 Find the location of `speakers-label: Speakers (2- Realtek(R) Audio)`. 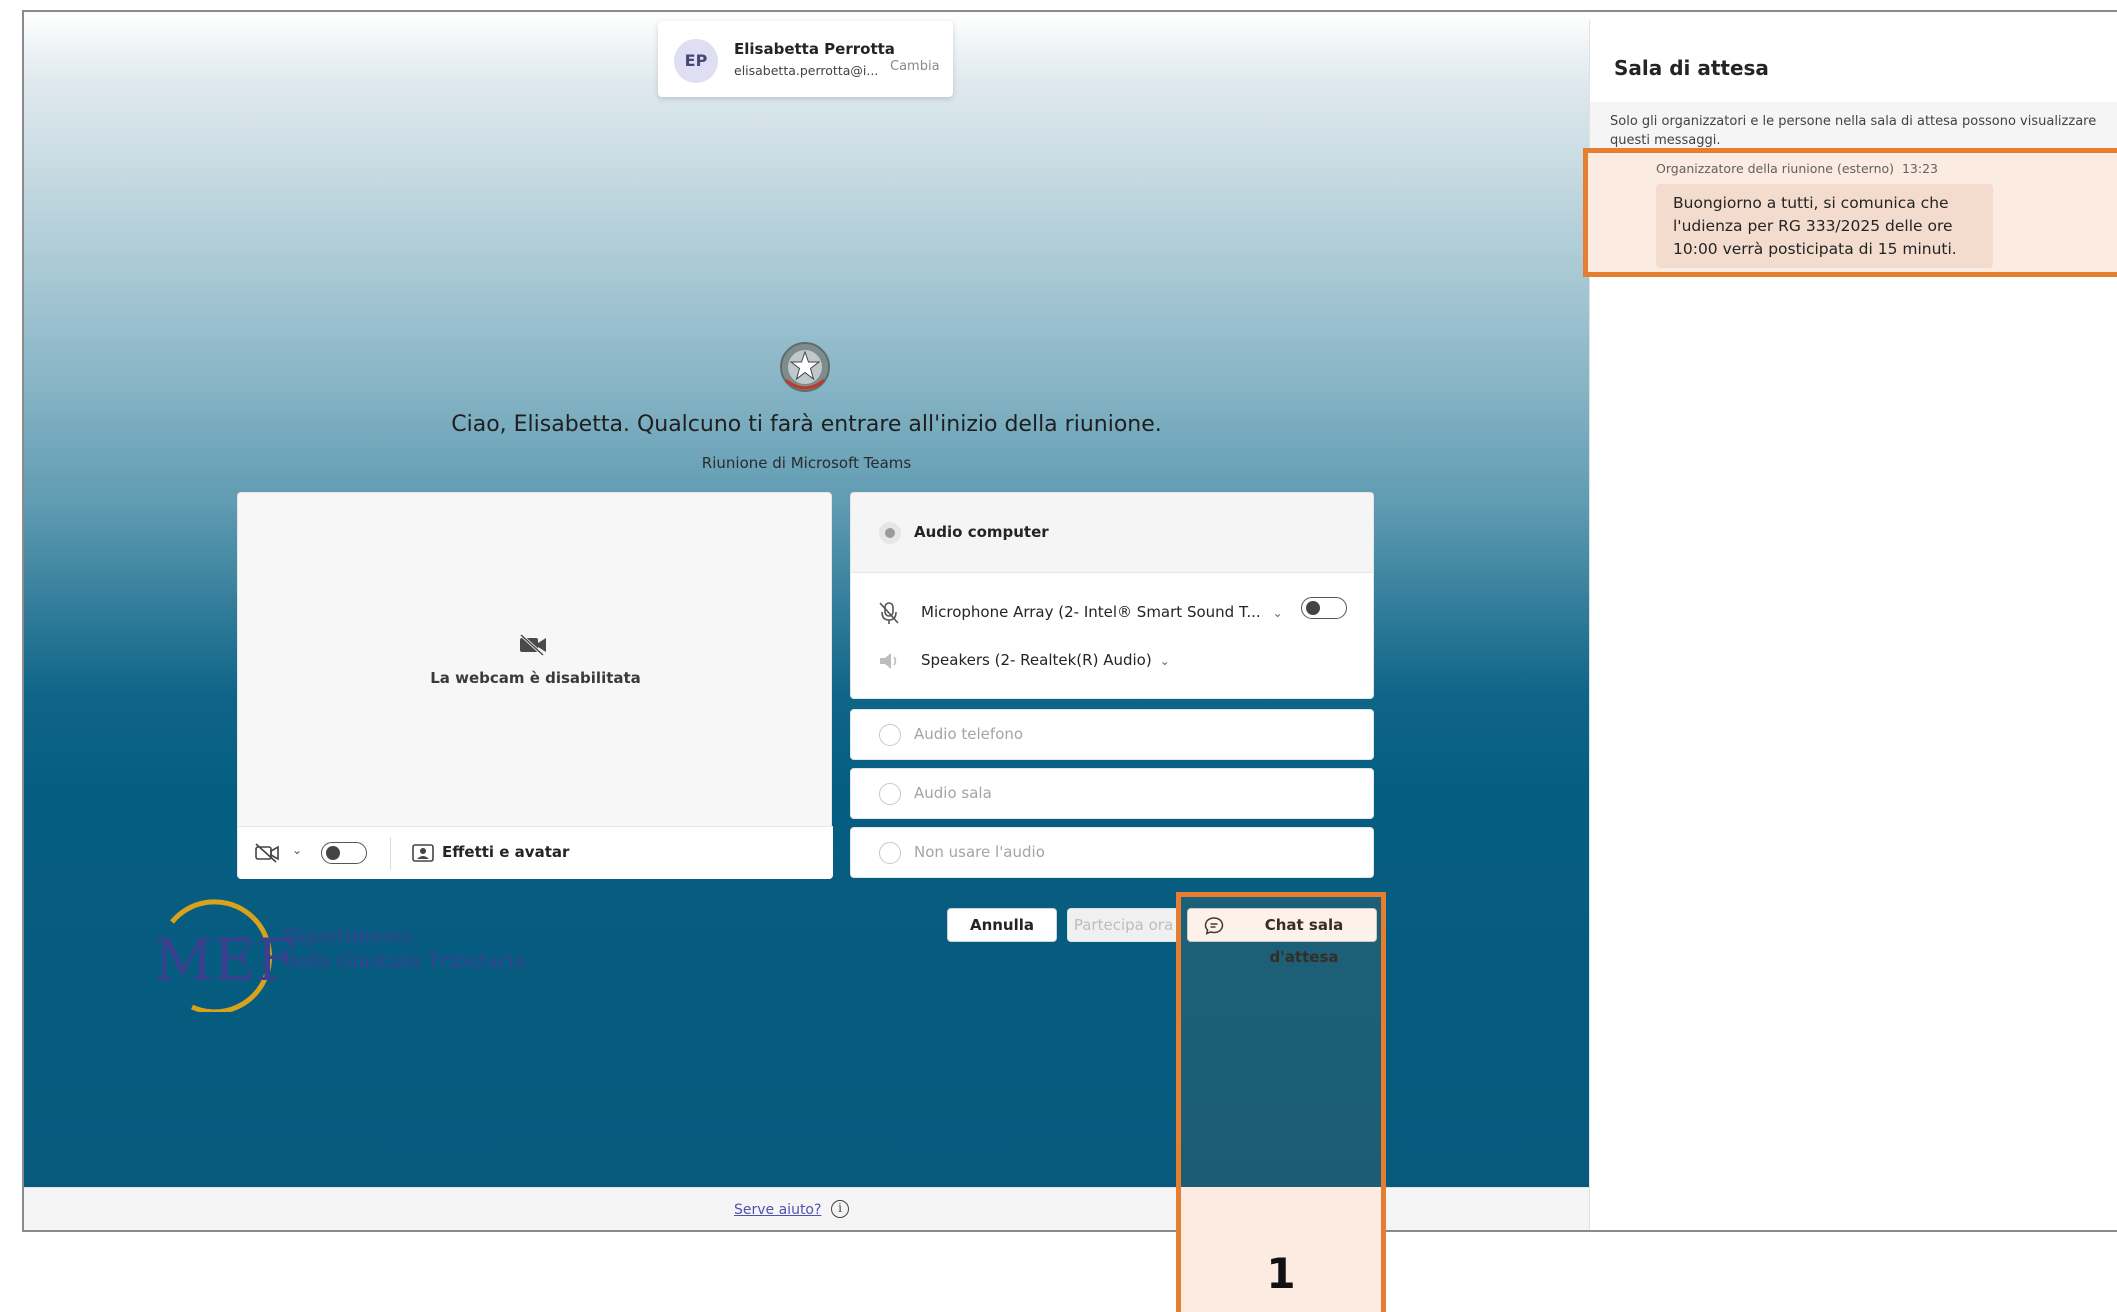

speakers-label: Speakers (2- Realtek(R) Audio) is located at coordinates (1036, 660).